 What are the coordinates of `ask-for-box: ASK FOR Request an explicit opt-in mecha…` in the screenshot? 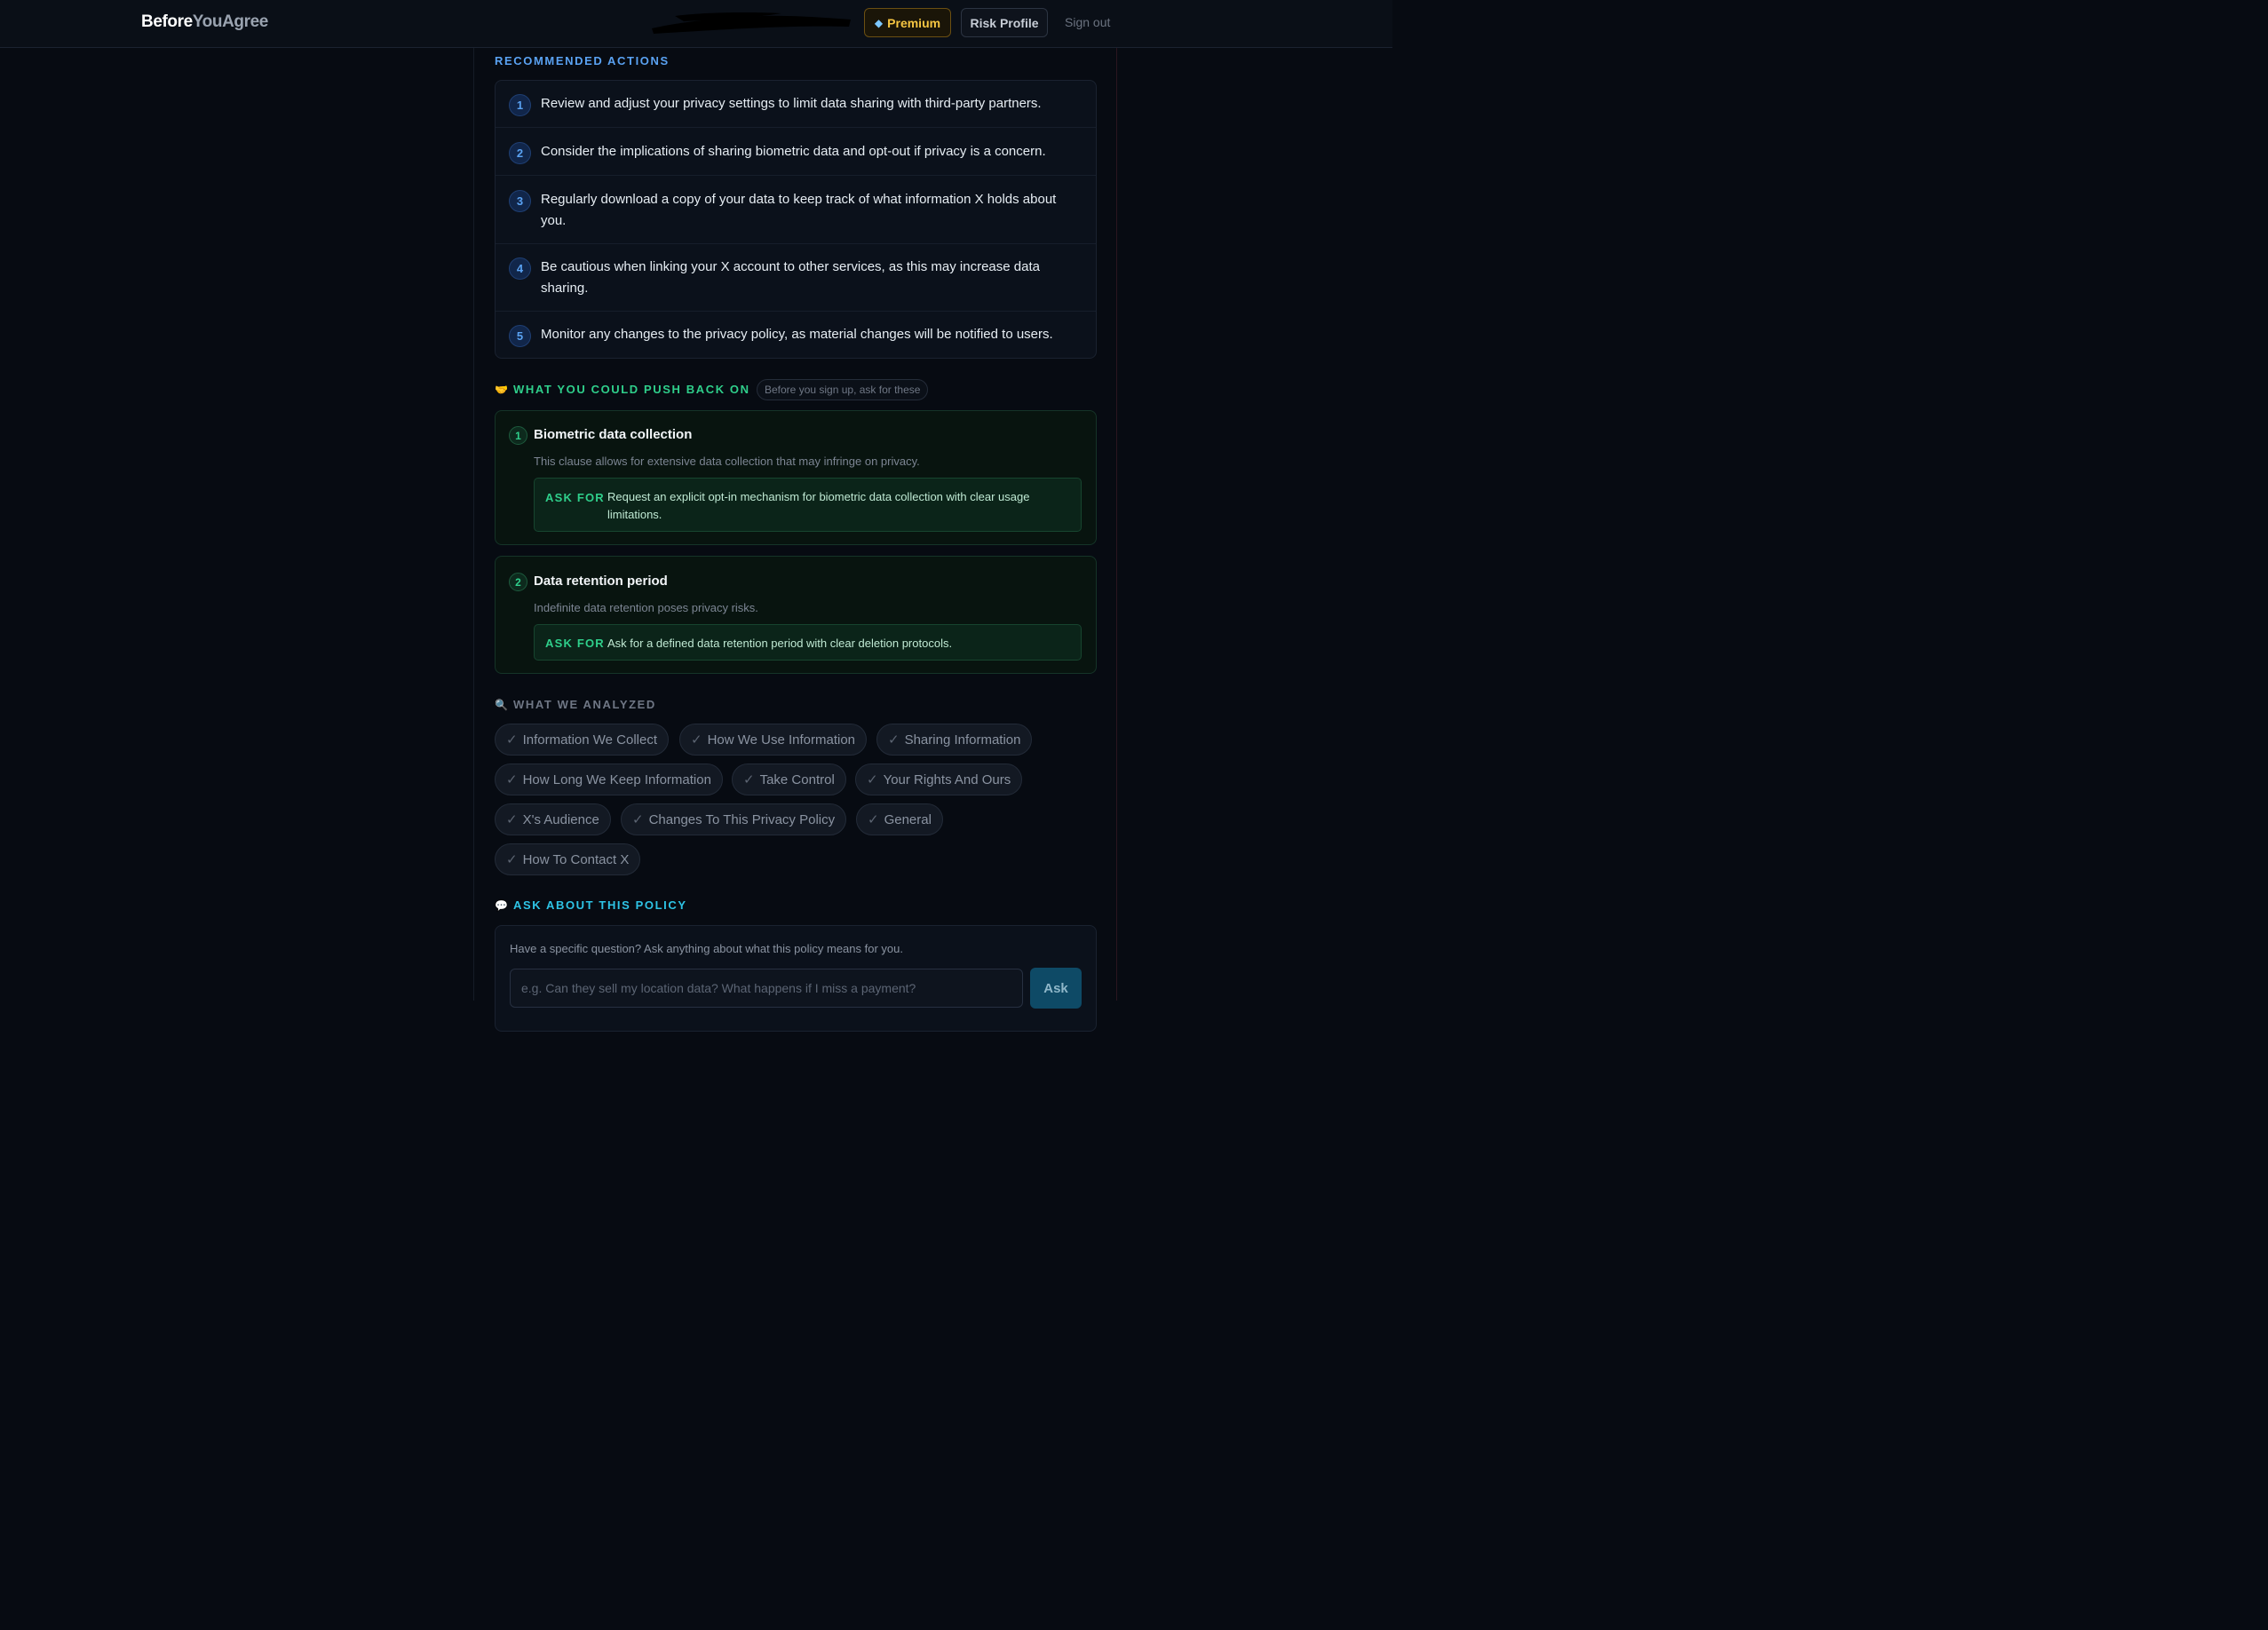 It's located at (808, 505).